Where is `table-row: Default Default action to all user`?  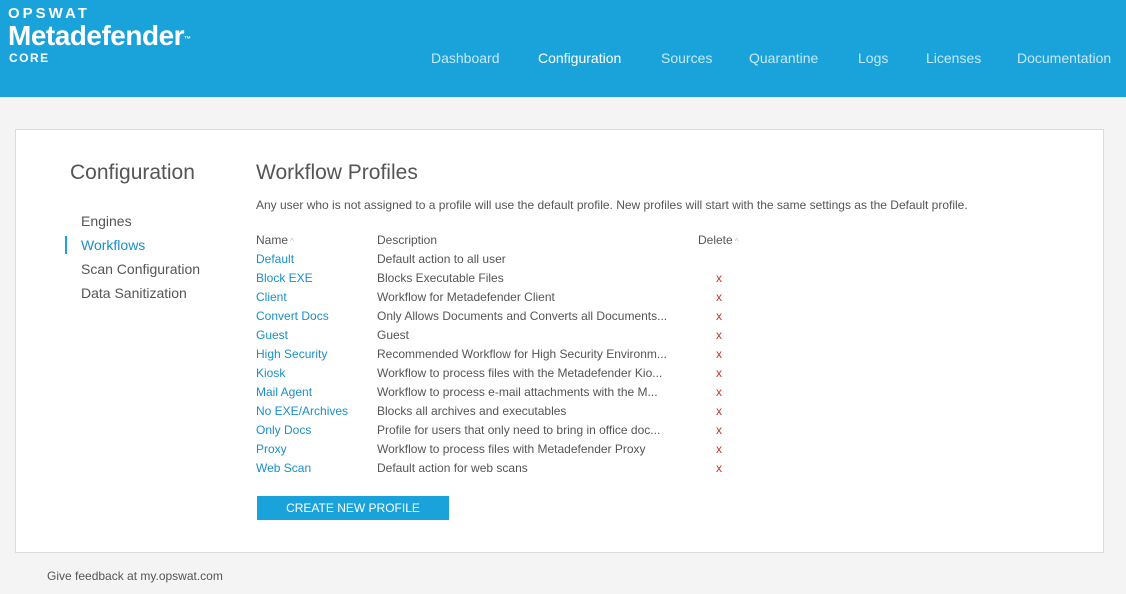 table-row: Default Default action to all user is located at coordinates (506, 259).